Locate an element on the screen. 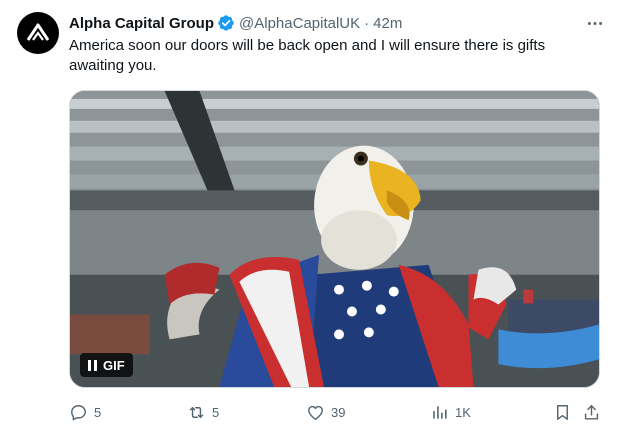 The height and width of the screenshot is (436, 625). pause-icon is located at coordinates (92, 365).